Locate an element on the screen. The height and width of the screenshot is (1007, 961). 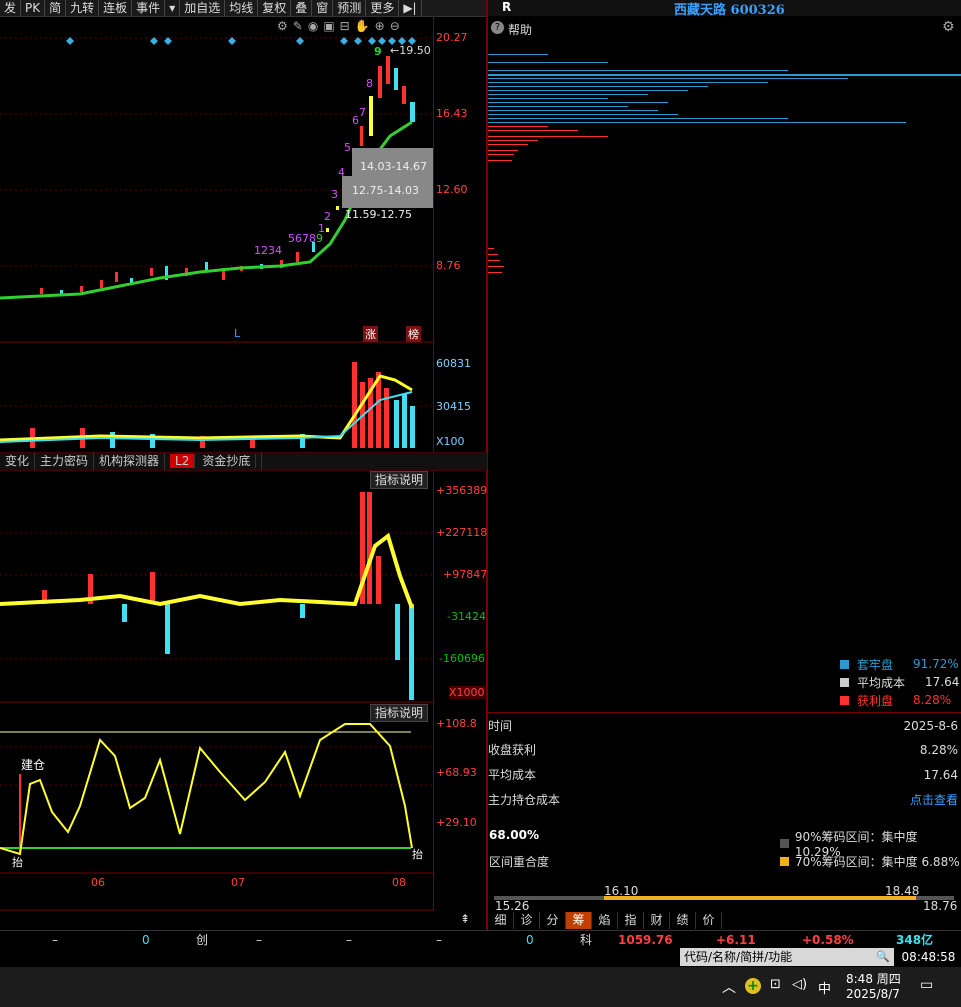
tab-main-code: 主力密码 is located at coordinates (65, 461).